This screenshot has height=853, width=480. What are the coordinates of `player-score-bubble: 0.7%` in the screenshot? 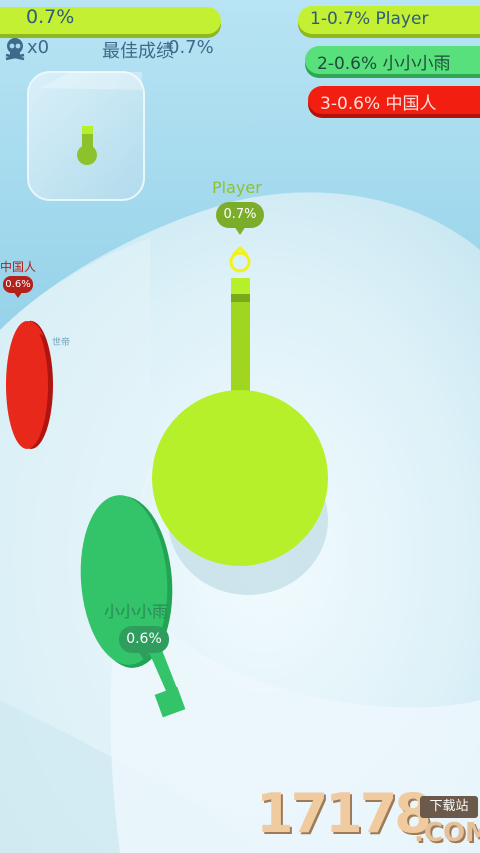 It's located at (240, 218).